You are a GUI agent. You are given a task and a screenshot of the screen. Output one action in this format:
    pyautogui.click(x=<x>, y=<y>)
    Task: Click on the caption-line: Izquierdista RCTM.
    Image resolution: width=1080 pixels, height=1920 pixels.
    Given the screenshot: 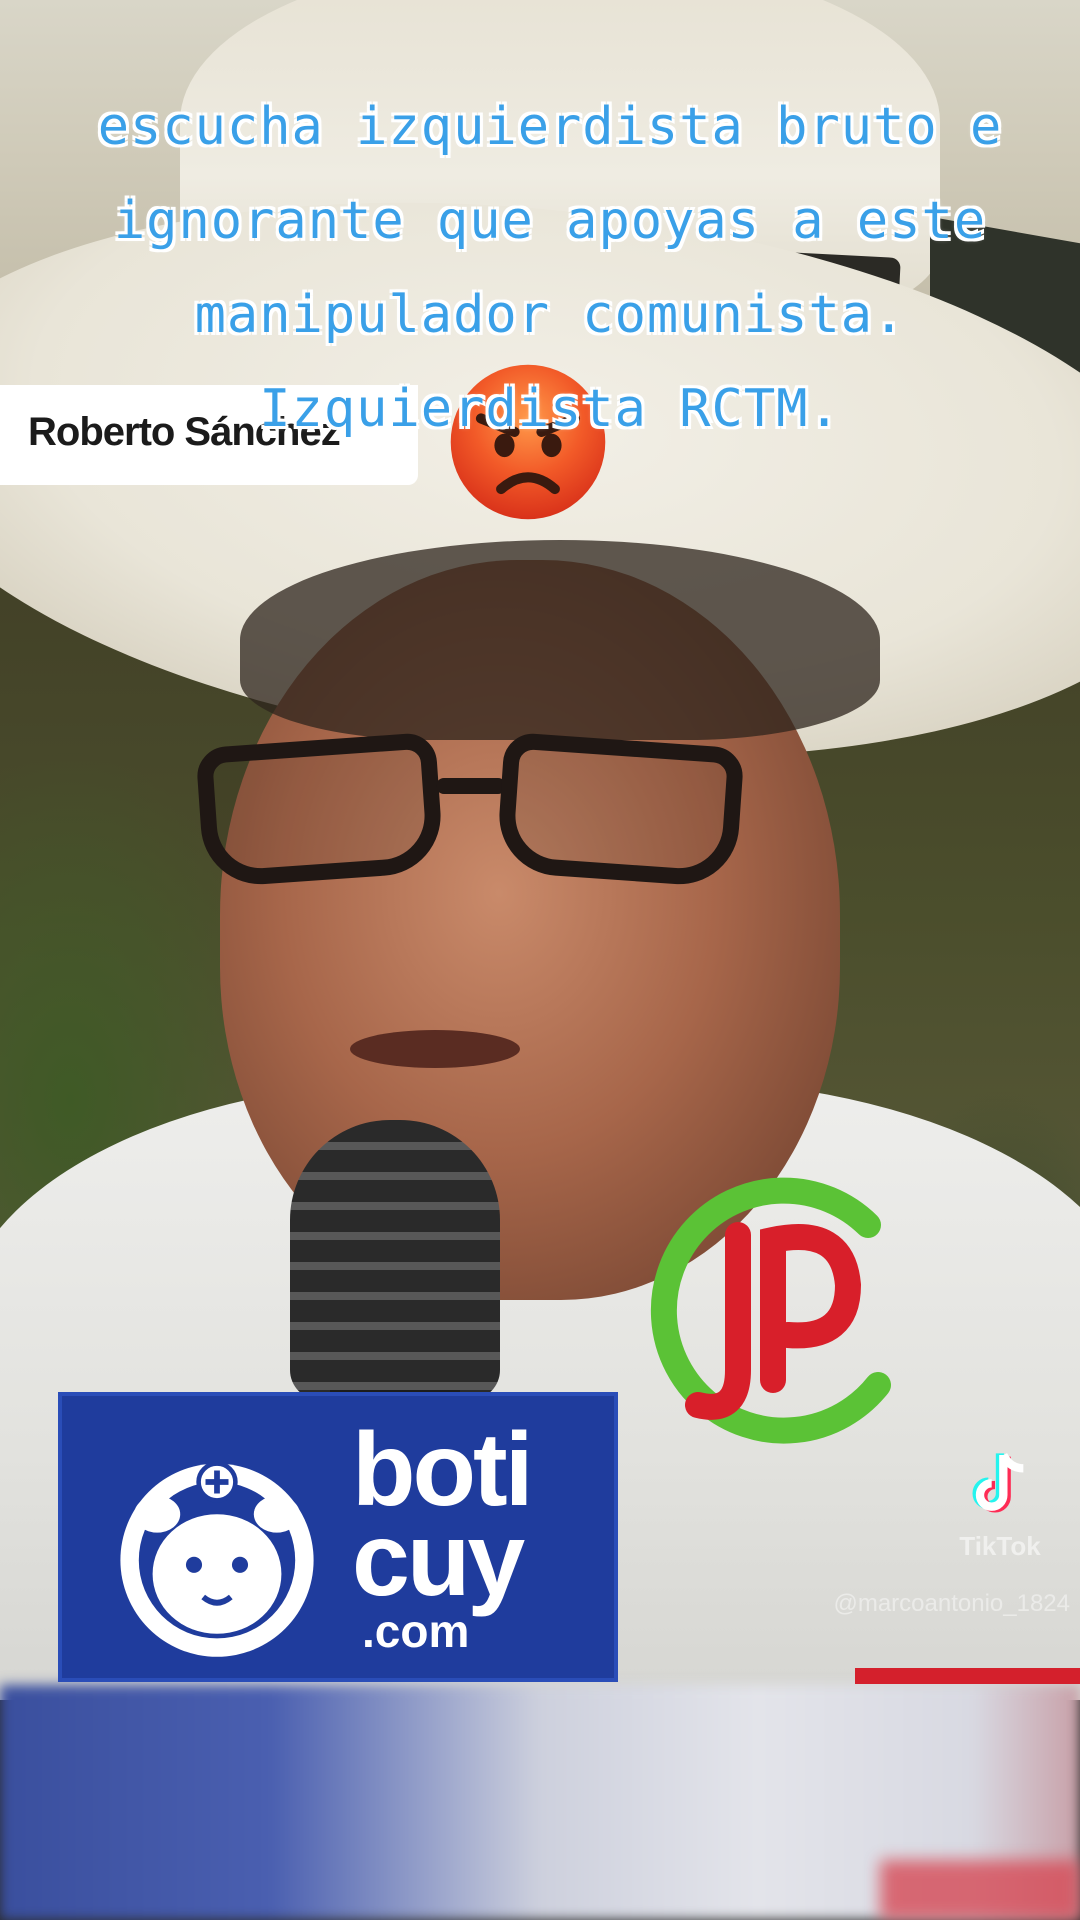 What is the action you would take?
    pyautogui.click(x=550, y=409)
    